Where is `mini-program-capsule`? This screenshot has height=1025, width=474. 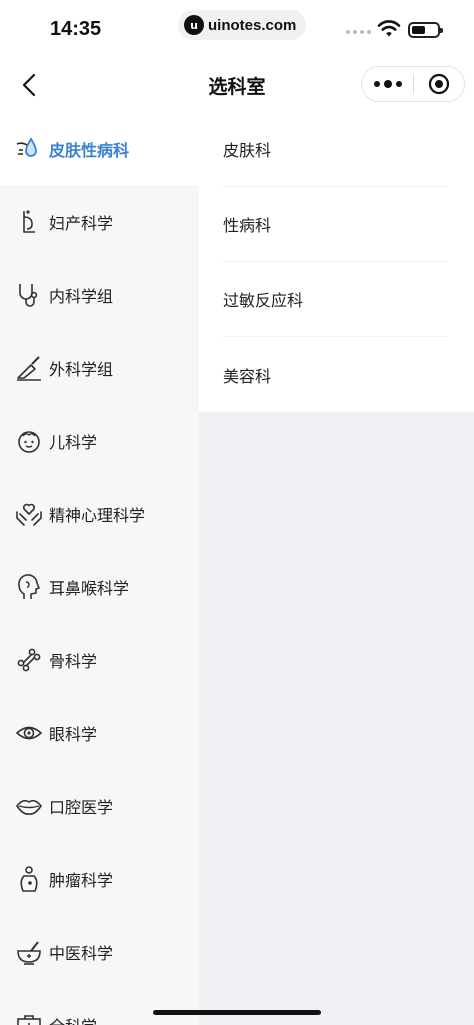
mini-program-capsule is located at coordinates (413, 84).